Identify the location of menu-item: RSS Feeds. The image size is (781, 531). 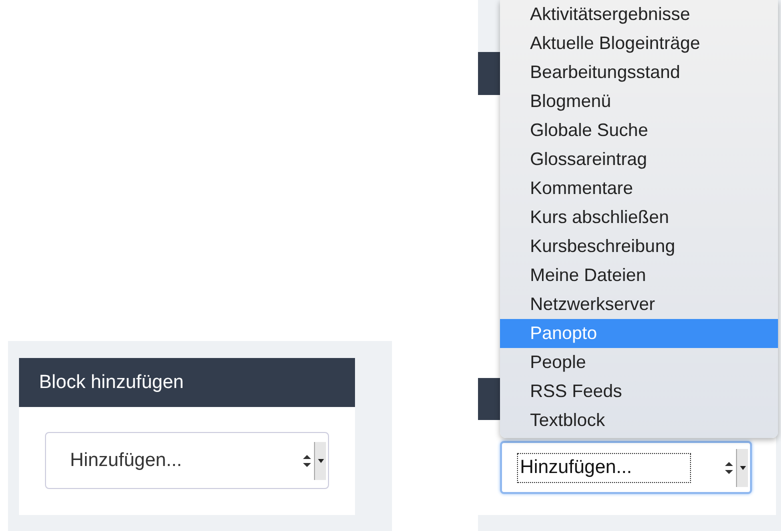
(639, 391).